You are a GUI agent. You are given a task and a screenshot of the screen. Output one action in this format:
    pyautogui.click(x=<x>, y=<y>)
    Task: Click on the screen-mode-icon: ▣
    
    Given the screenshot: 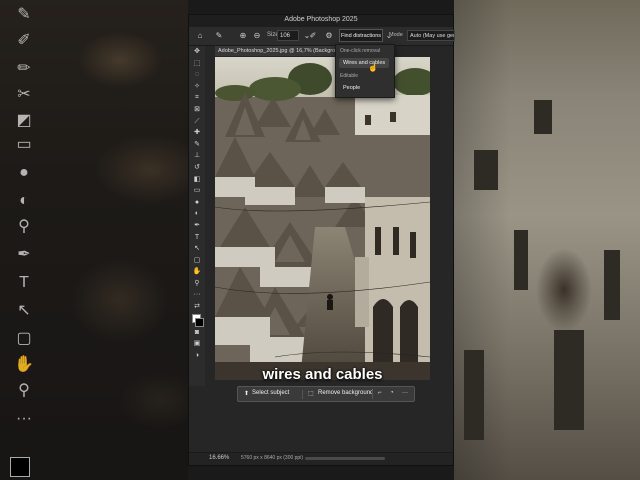 What is the action you would take?
    pyautogui.click(x=197, y=344)
    